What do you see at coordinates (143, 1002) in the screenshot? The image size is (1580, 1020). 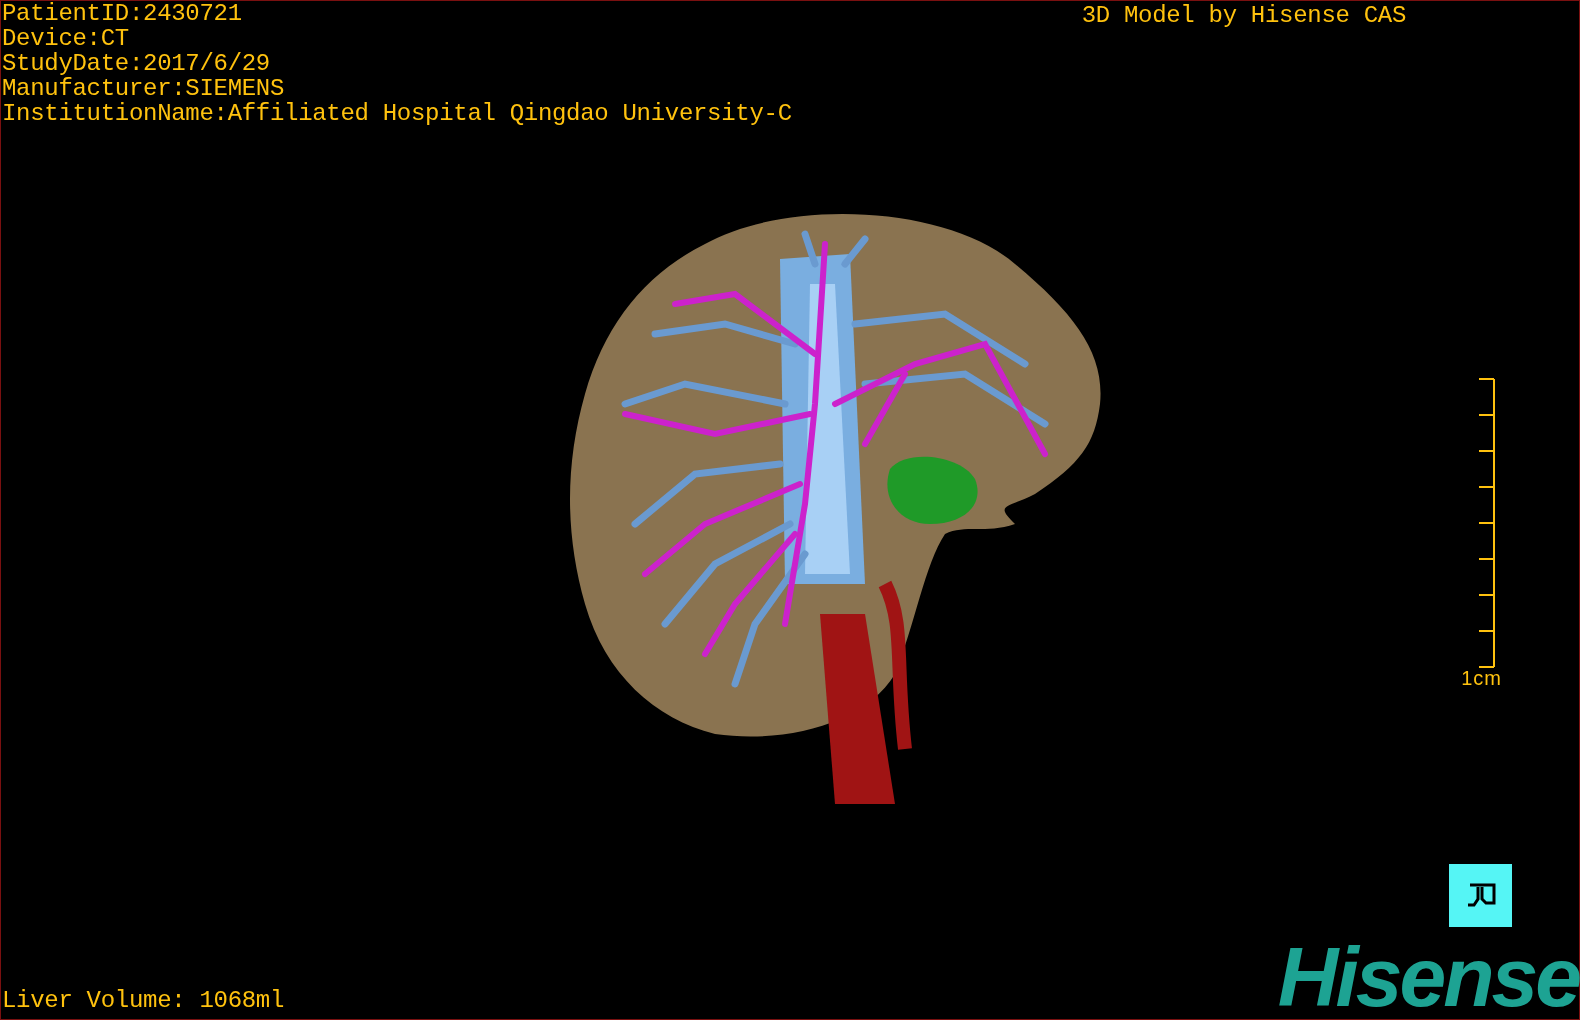 I see `liver-volume-text: Liver Volume: 1068ml` at bounding box center [143, 1002].